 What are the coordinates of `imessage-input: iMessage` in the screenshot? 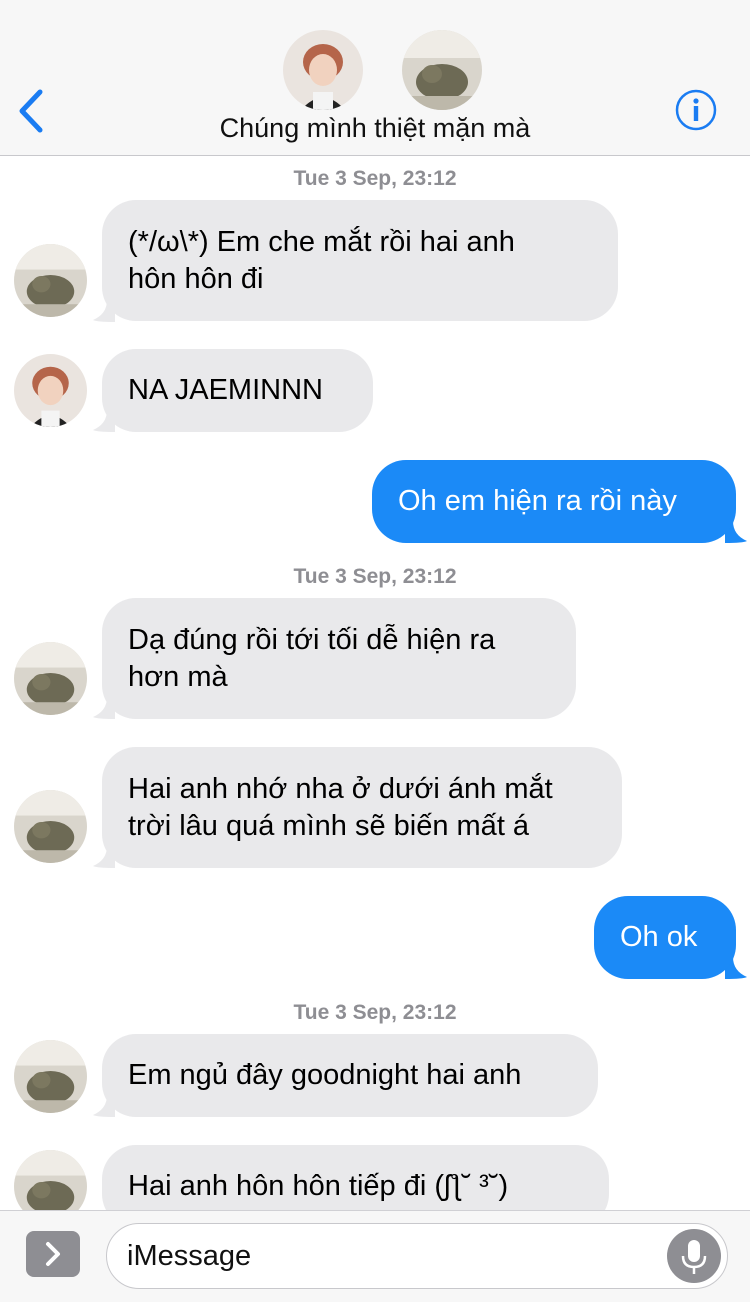 It's located at (417, 1256).